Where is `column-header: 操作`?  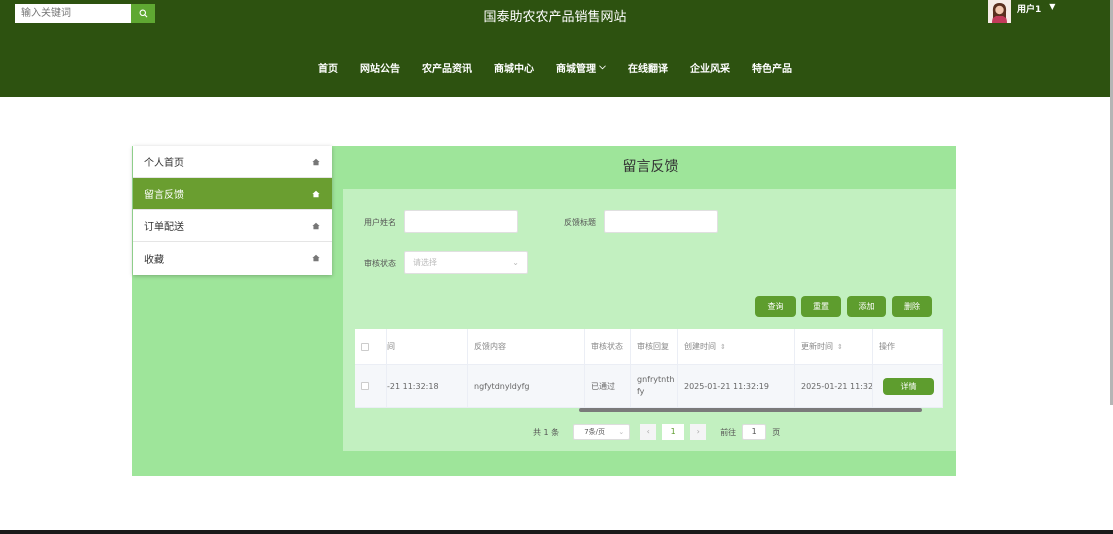 column-header: 操作 is located at coordinates (908, 347).